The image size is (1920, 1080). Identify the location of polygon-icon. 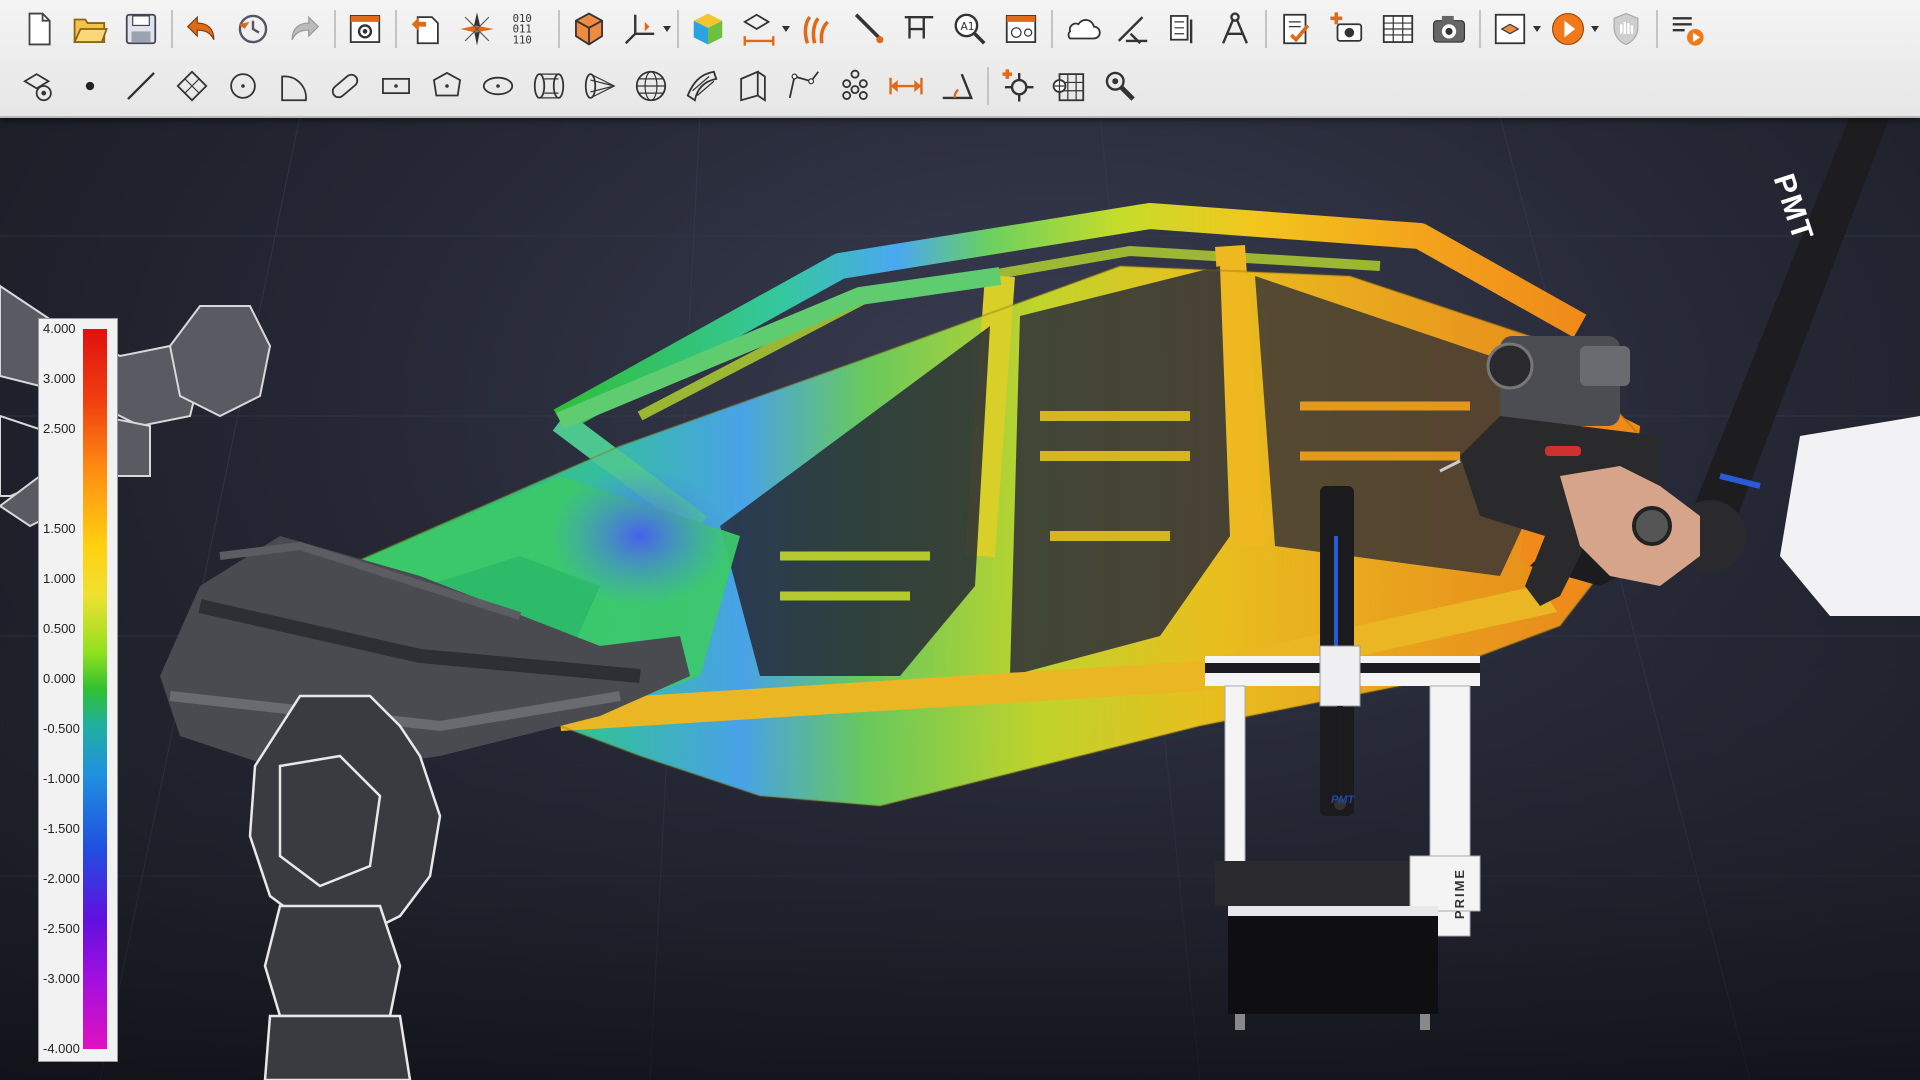
(447, 84).